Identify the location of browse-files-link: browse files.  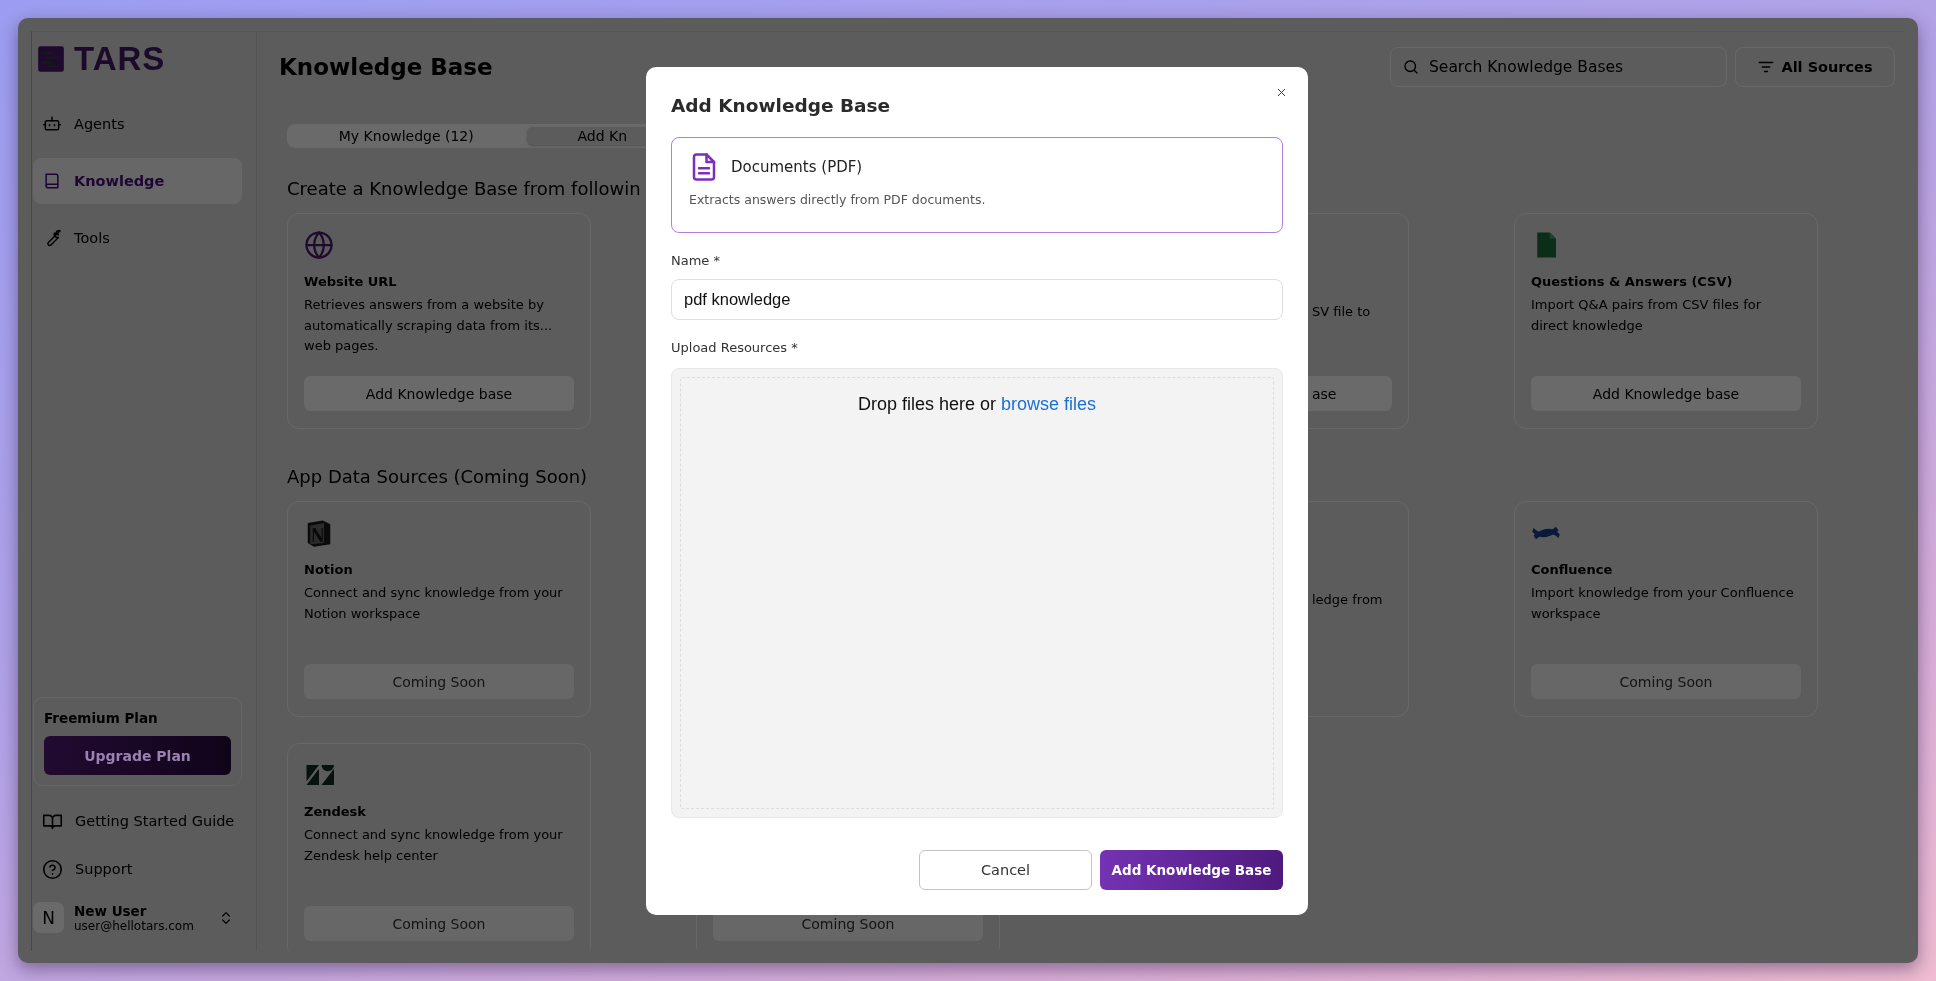
(1049, 404).